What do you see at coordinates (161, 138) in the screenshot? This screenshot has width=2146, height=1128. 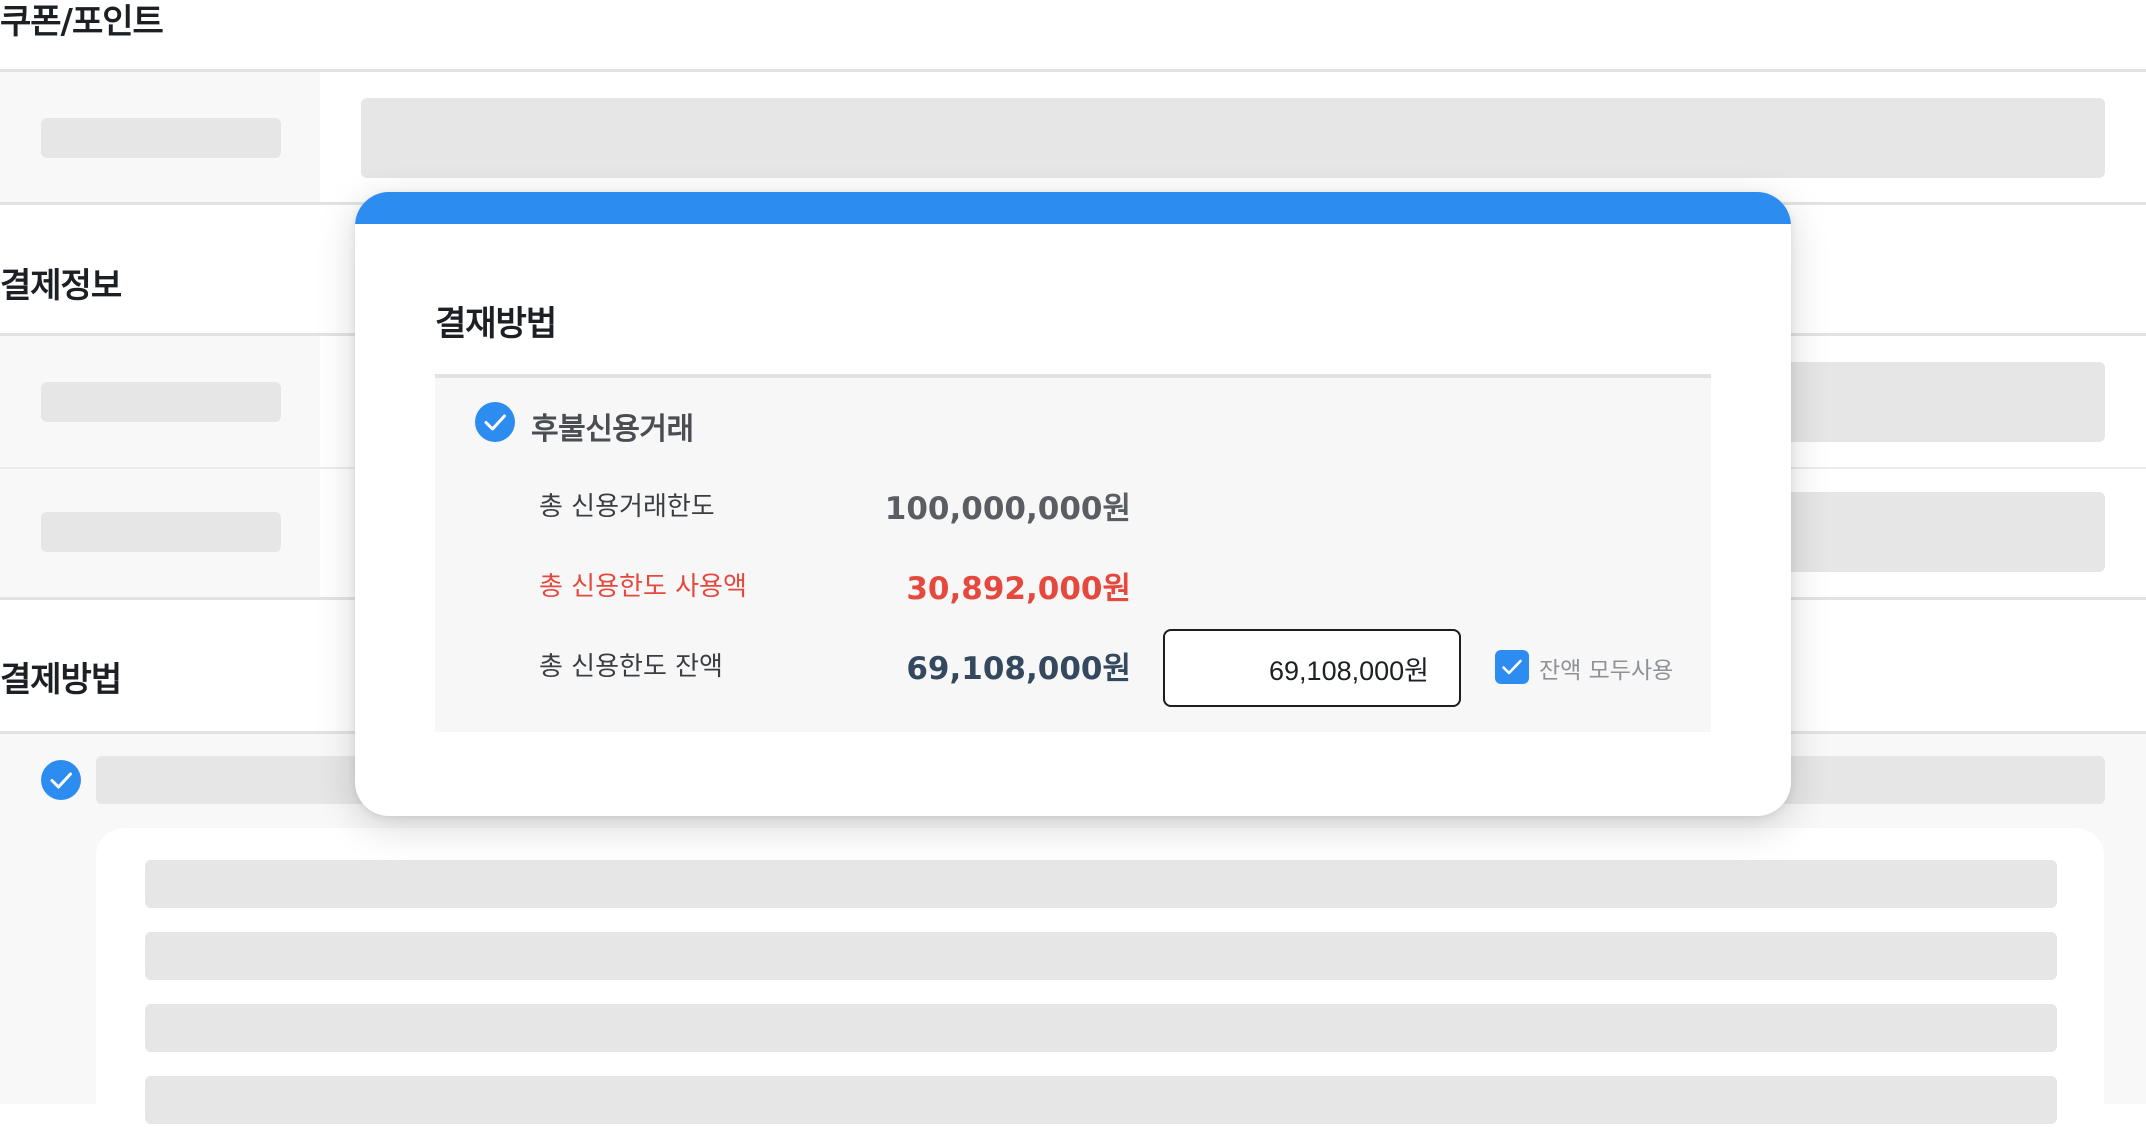 I see `coupon-label-placeholder` at bounding box center [161, 138].